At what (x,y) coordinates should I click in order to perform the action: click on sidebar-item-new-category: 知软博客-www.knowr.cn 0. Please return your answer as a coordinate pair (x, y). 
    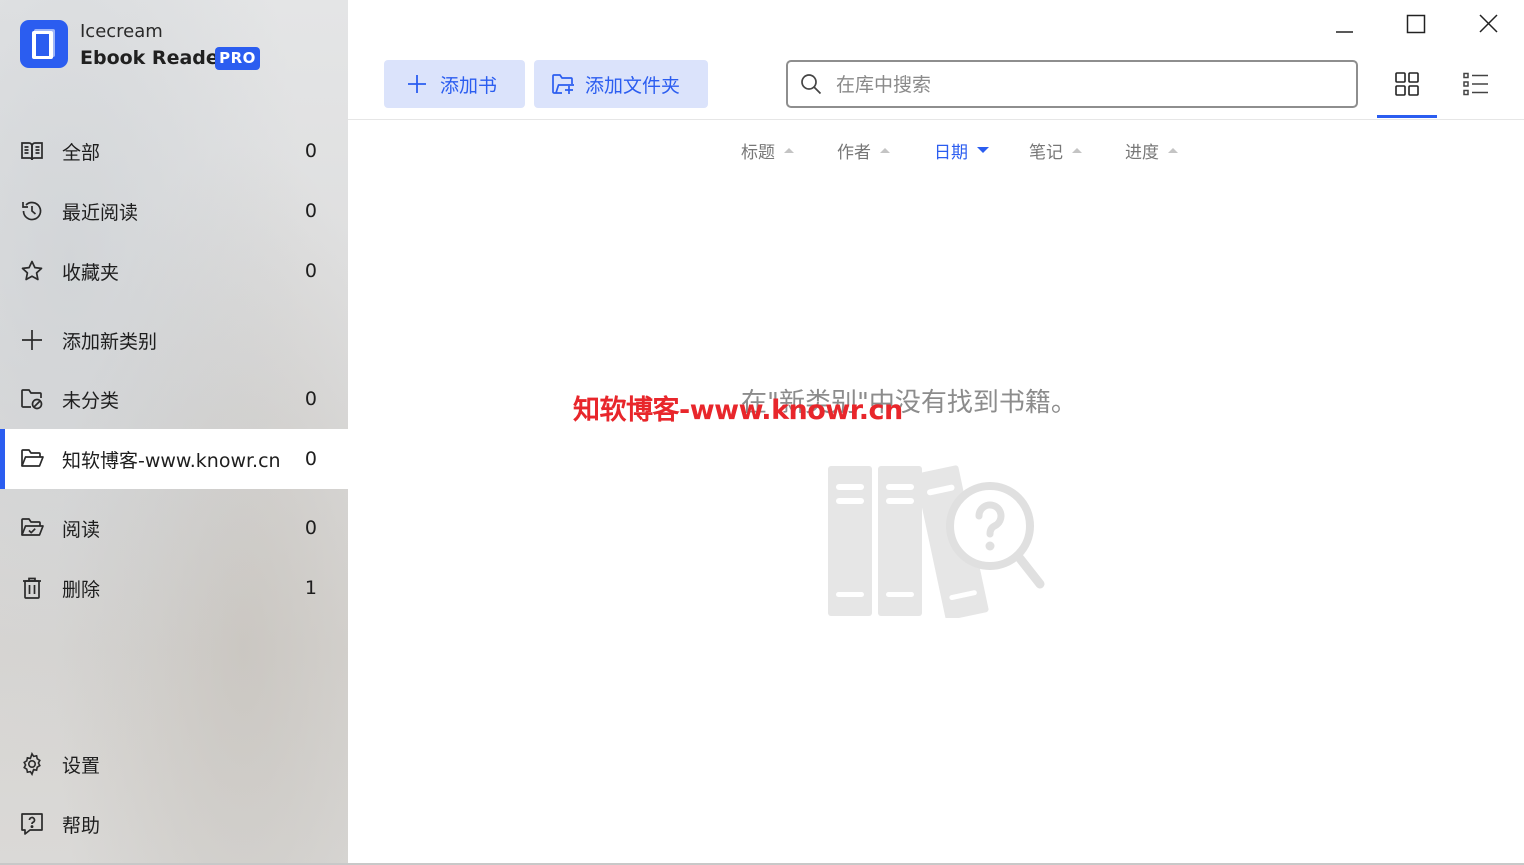
    Looking at the image, I should click on (174, 459).